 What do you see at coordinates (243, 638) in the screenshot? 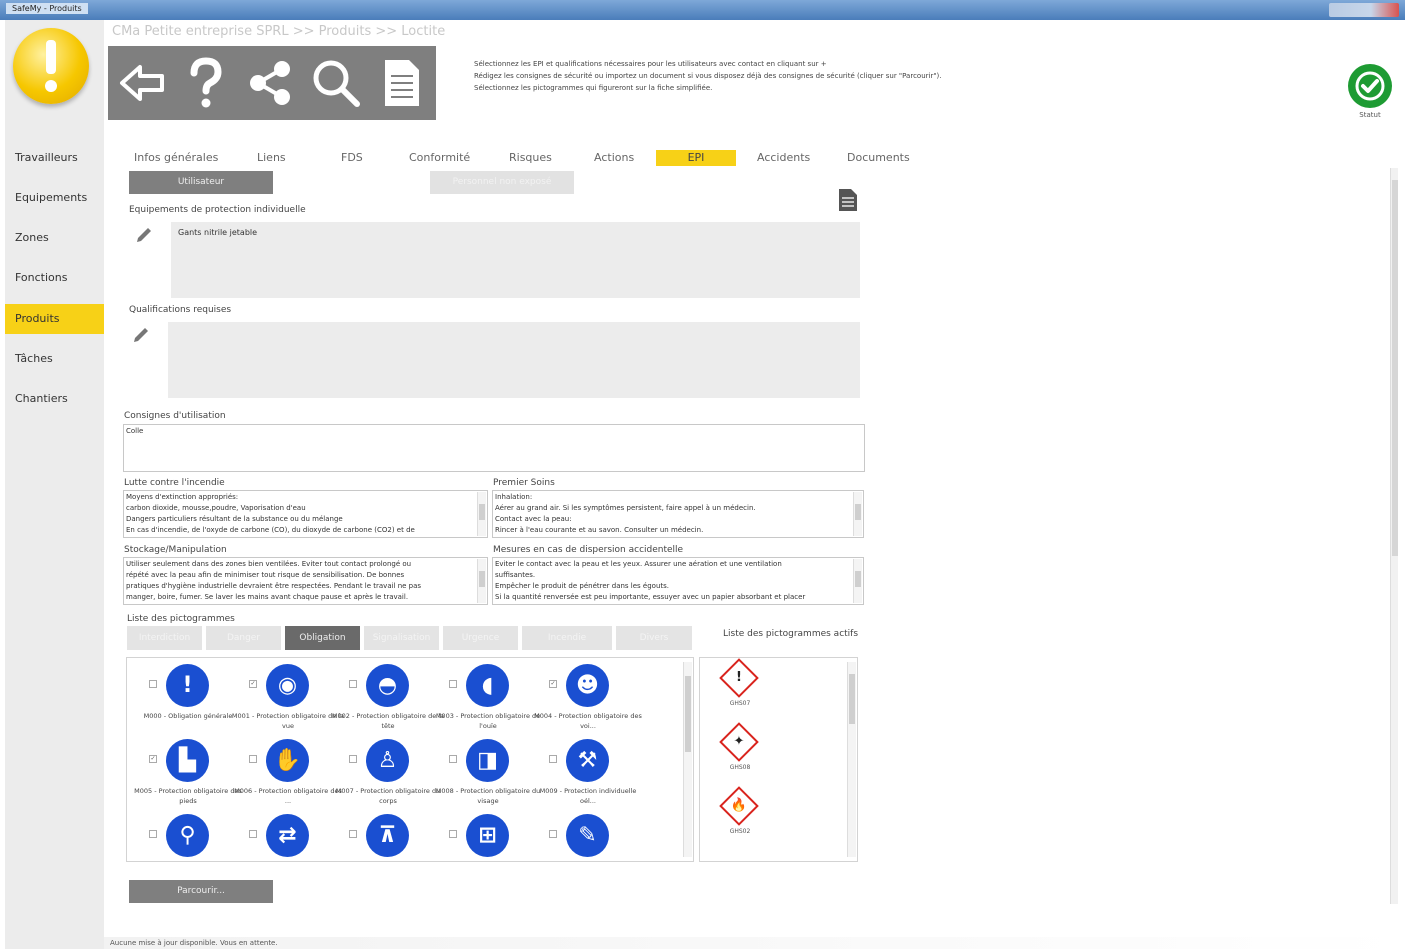
I see `picto-tab-danger: Danger` at bounding box center [243, 638].